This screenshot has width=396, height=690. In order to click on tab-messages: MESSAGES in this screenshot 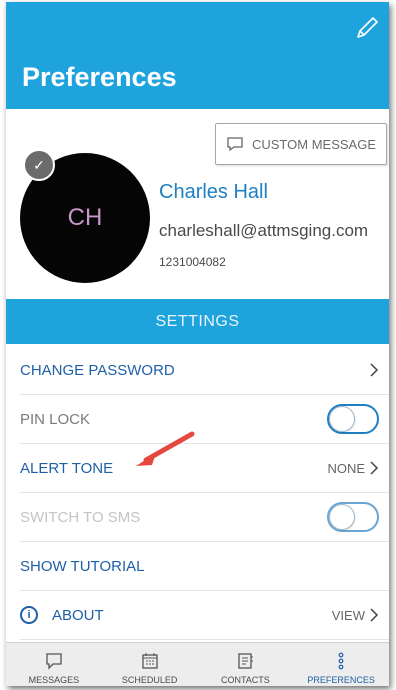, I will do `click(54, 664)`.